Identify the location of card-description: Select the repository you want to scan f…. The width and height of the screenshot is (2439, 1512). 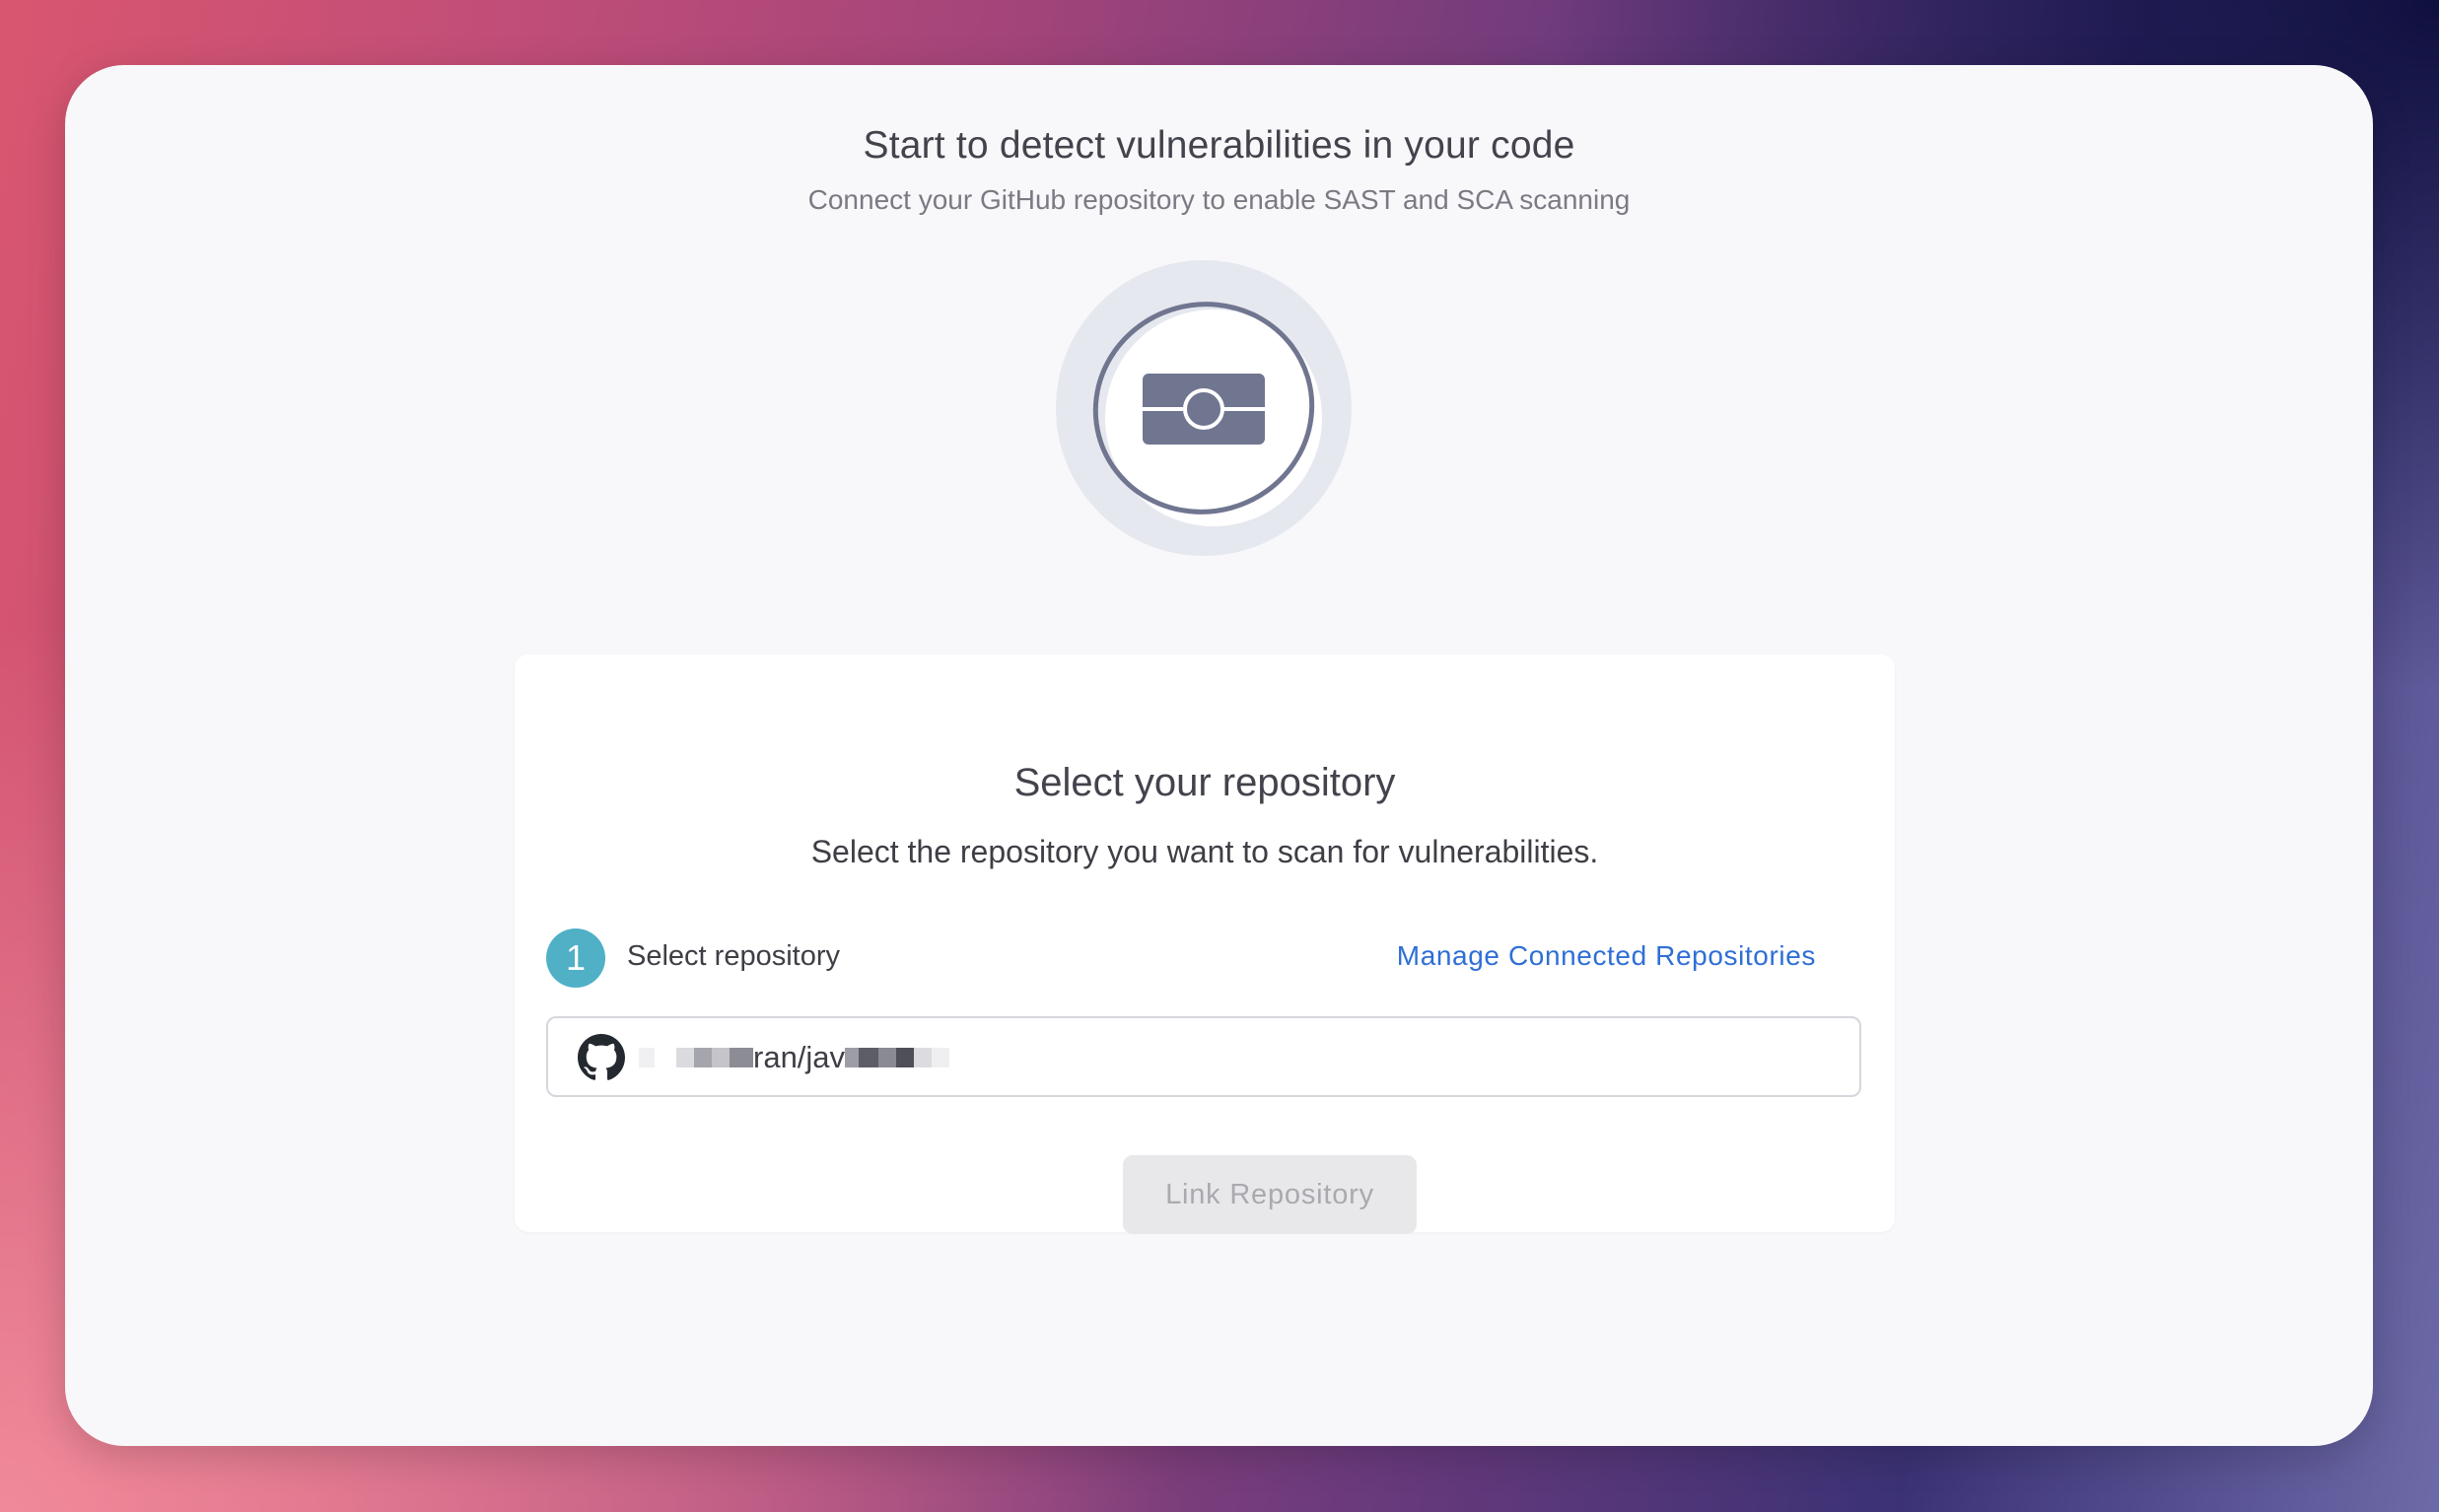
(1204, 852).